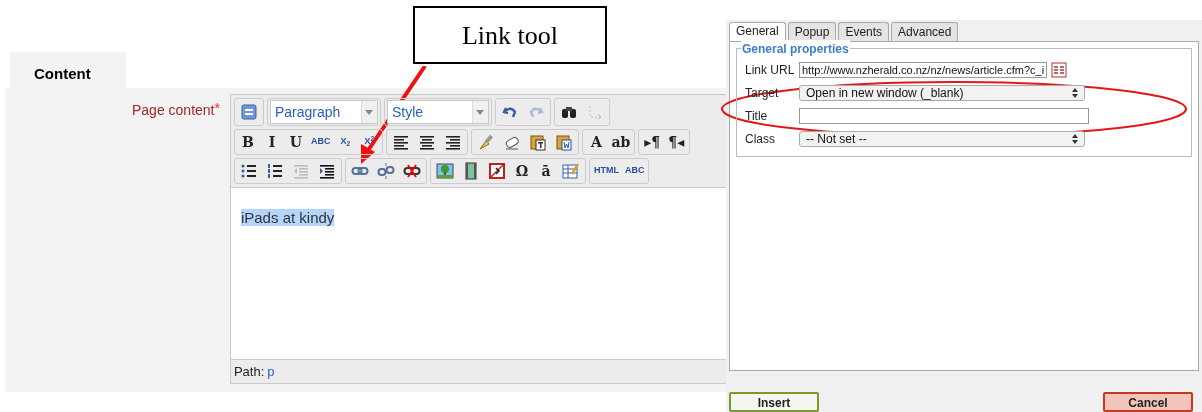  I want to click on toolbar-button: X$_{2}$, so click(345, 142).